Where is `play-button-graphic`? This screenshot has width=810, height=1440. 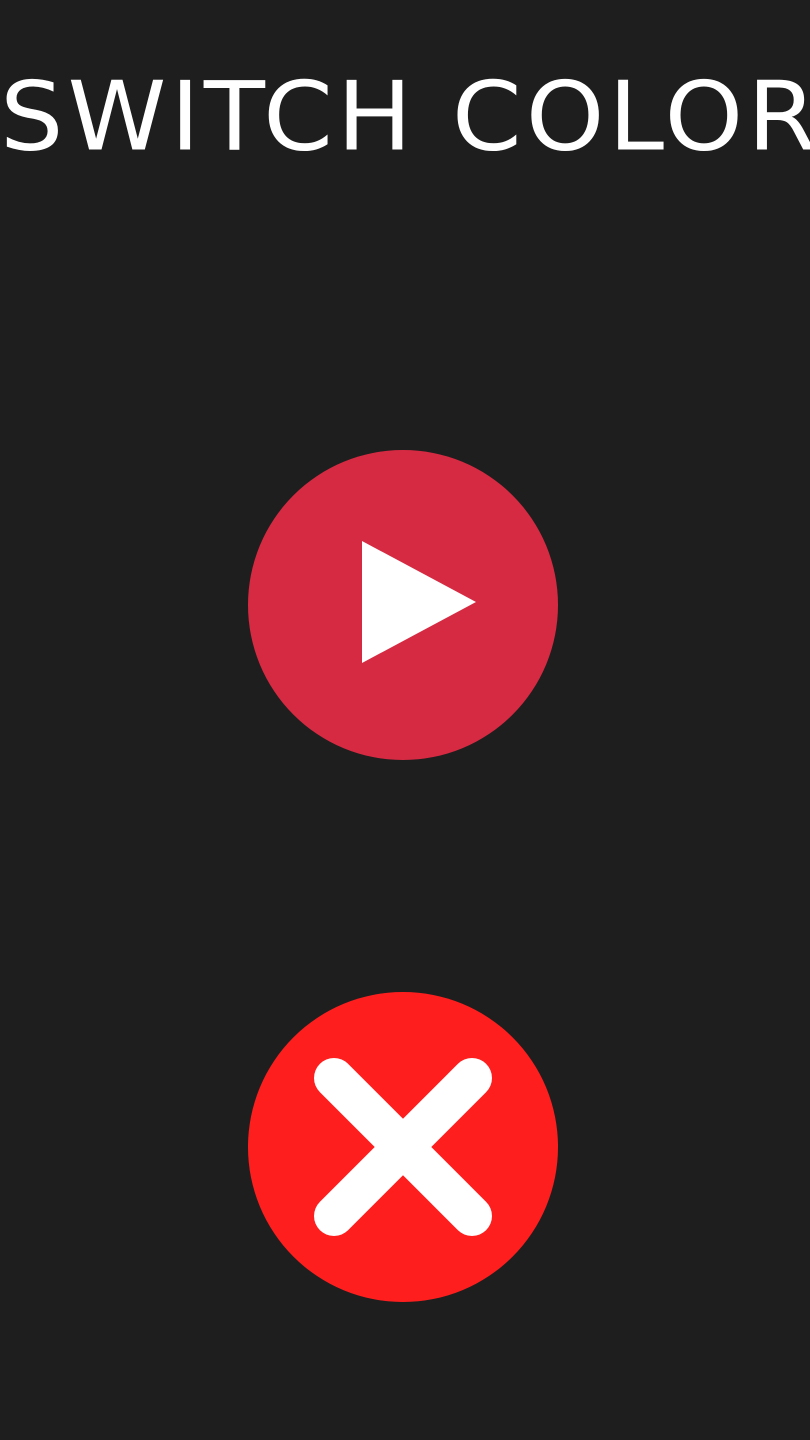
play-button-graphic is located at coordinates (403, 605).